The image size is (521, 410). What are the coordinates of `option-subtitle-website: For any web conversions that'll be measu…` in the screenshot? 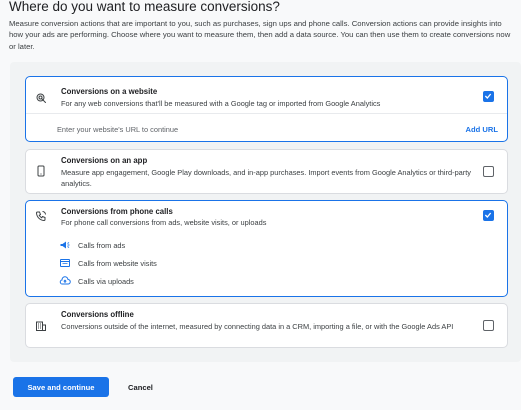 It's located at (221, 103).